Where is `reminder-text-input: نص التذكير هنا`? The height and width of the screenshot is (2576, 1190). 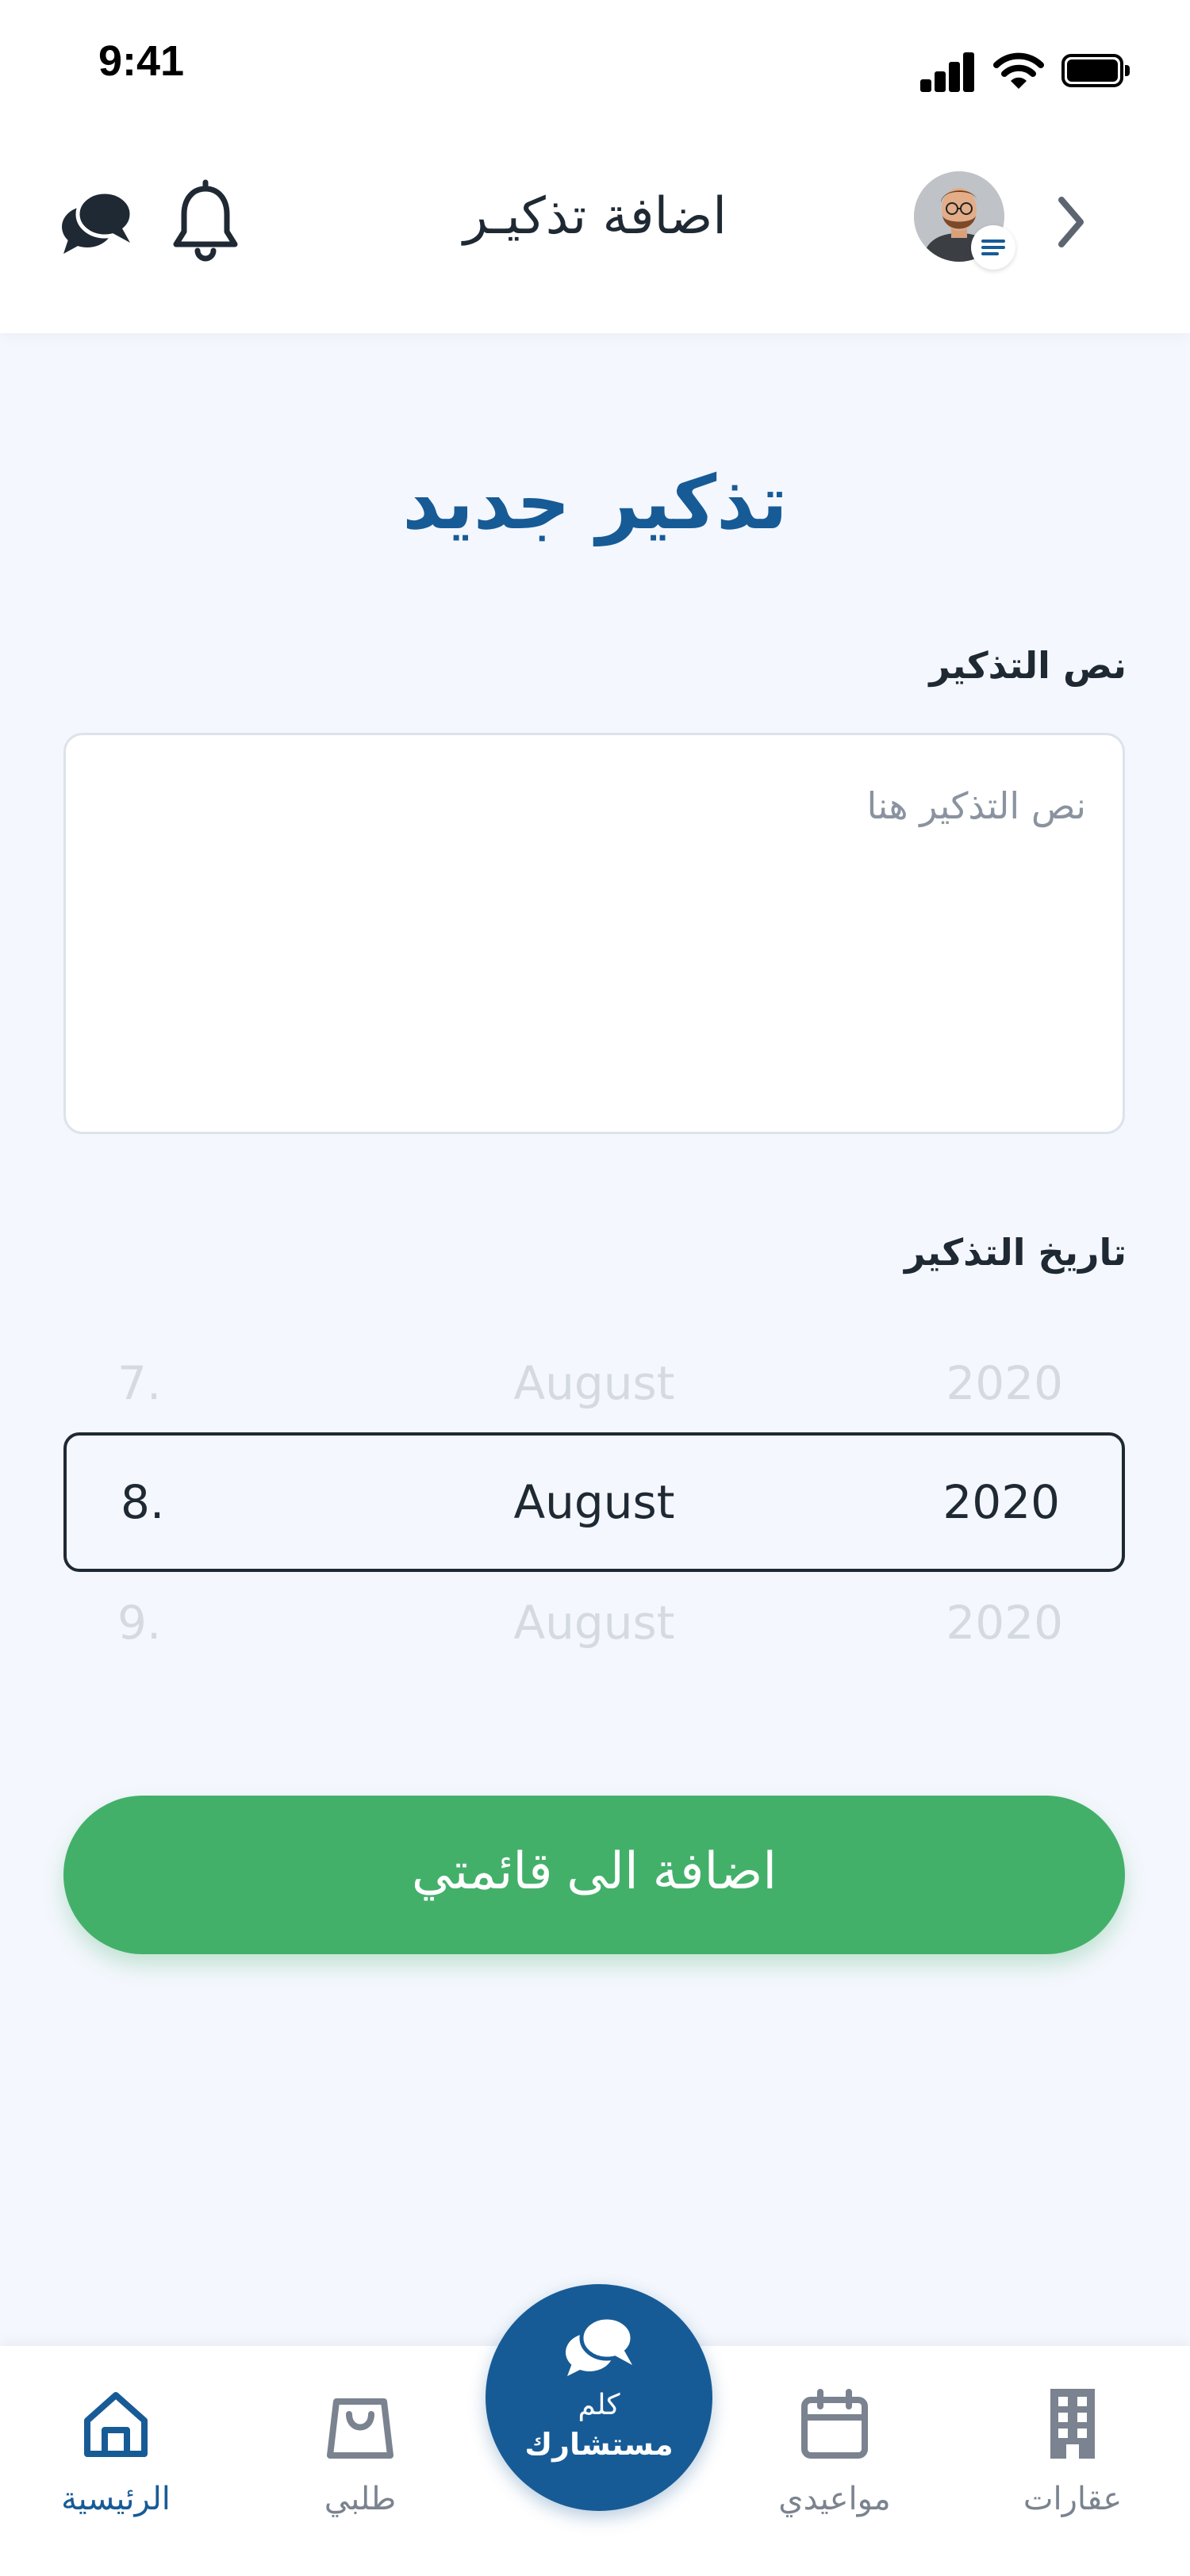
reminder-text-input: نص التذكير هنا is located at coordinates (594, 933).